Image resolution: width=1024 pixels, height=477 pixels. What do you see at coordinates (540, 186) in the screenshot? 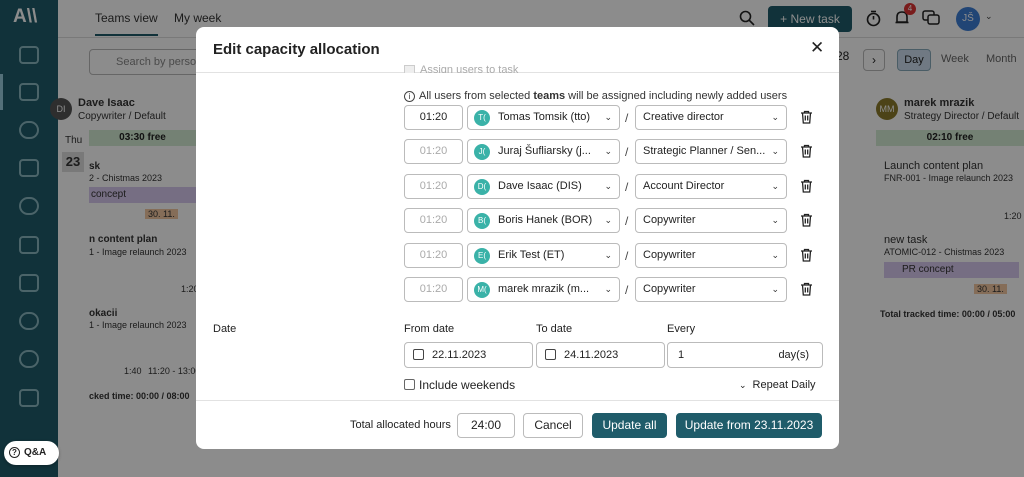
I see `user-select-value: Dave Isaac (DIS)` at bounding box center [540, 186].